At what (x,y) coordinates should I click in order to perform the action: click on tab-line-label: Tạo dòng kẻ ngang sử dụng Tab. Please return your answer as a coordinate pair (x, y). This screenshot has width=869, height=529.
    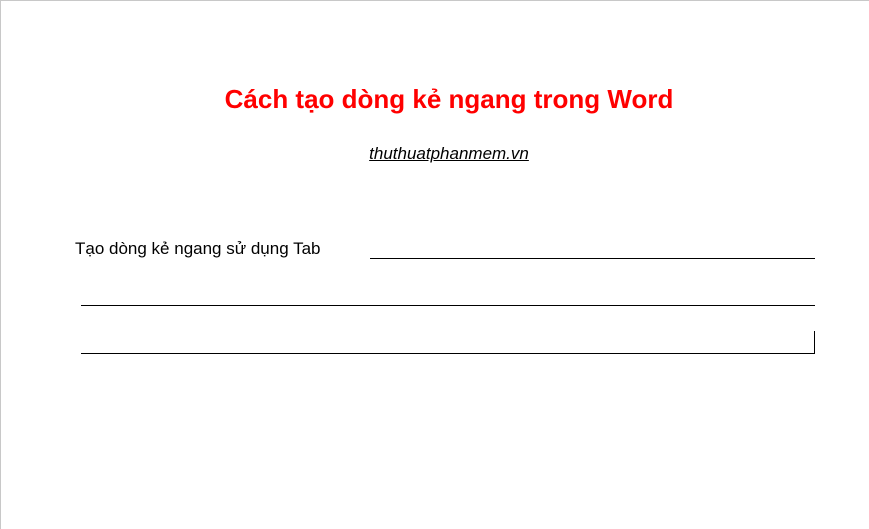
    Looking at the image, I should click on (198, 248).